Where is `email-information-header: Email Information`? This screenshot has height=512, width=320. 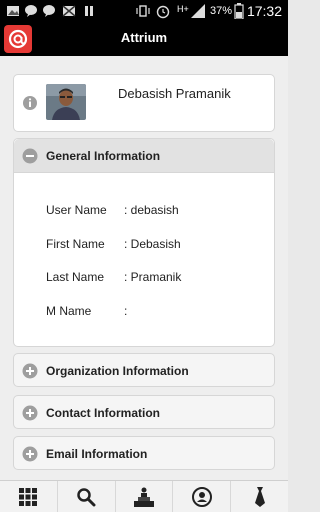
email-information-header: Email Information is located at coordinates (144, 454).